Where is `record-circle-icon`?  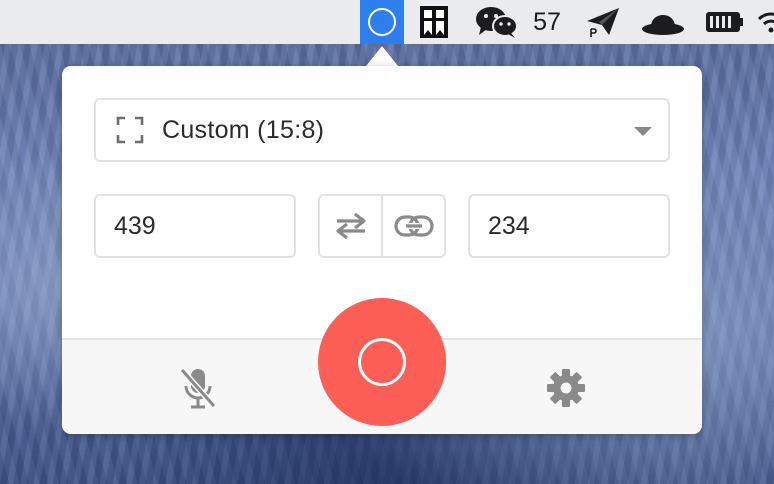
record-circle-icon is located at coordinates (382, 362).